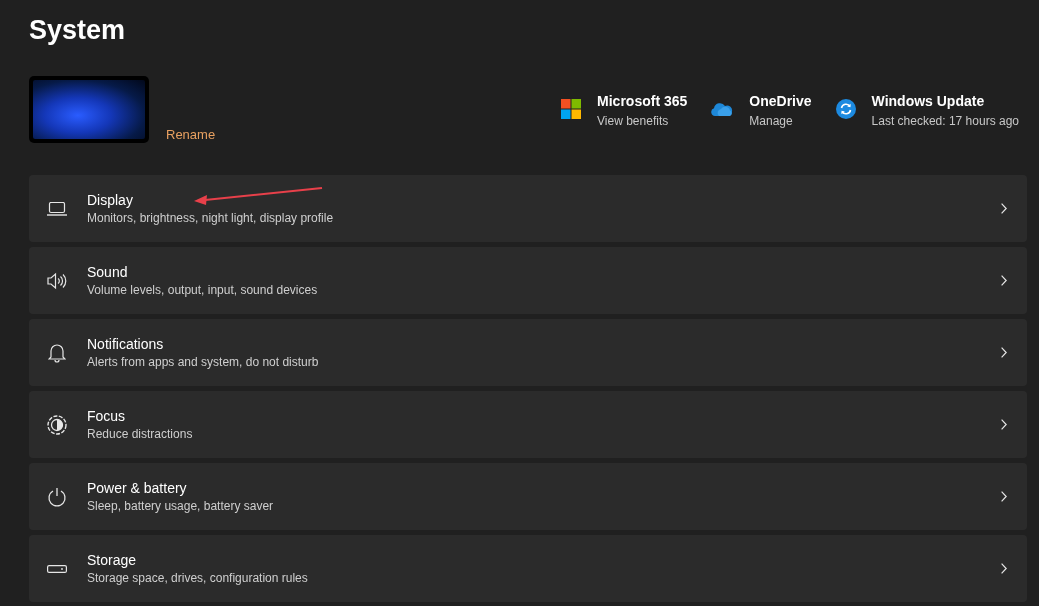 The height and width of the screenshot is (606, 1039). Describe the element at coordinates (642, 101) in the screenshot. I see `quick-link-title: Microsoft 365` at that location.